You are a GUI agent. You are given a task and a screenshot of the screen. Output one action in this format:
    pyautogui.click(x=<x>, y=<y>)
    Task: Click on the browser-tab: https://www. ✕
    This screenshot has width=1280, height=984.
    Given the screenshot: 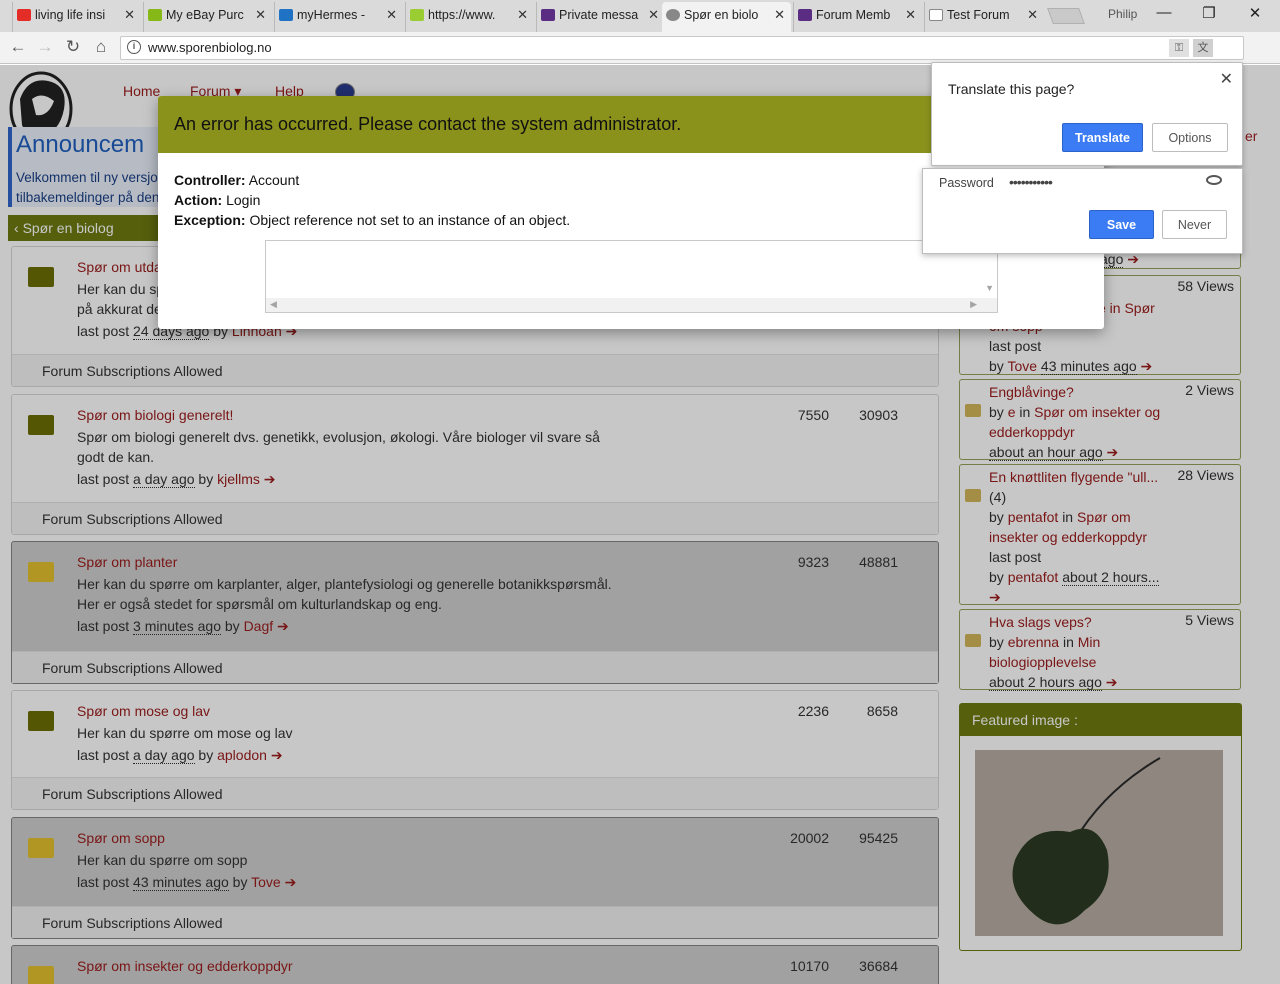 What is the action you would take?
    pyautogui.click(x=469, y=17)
    